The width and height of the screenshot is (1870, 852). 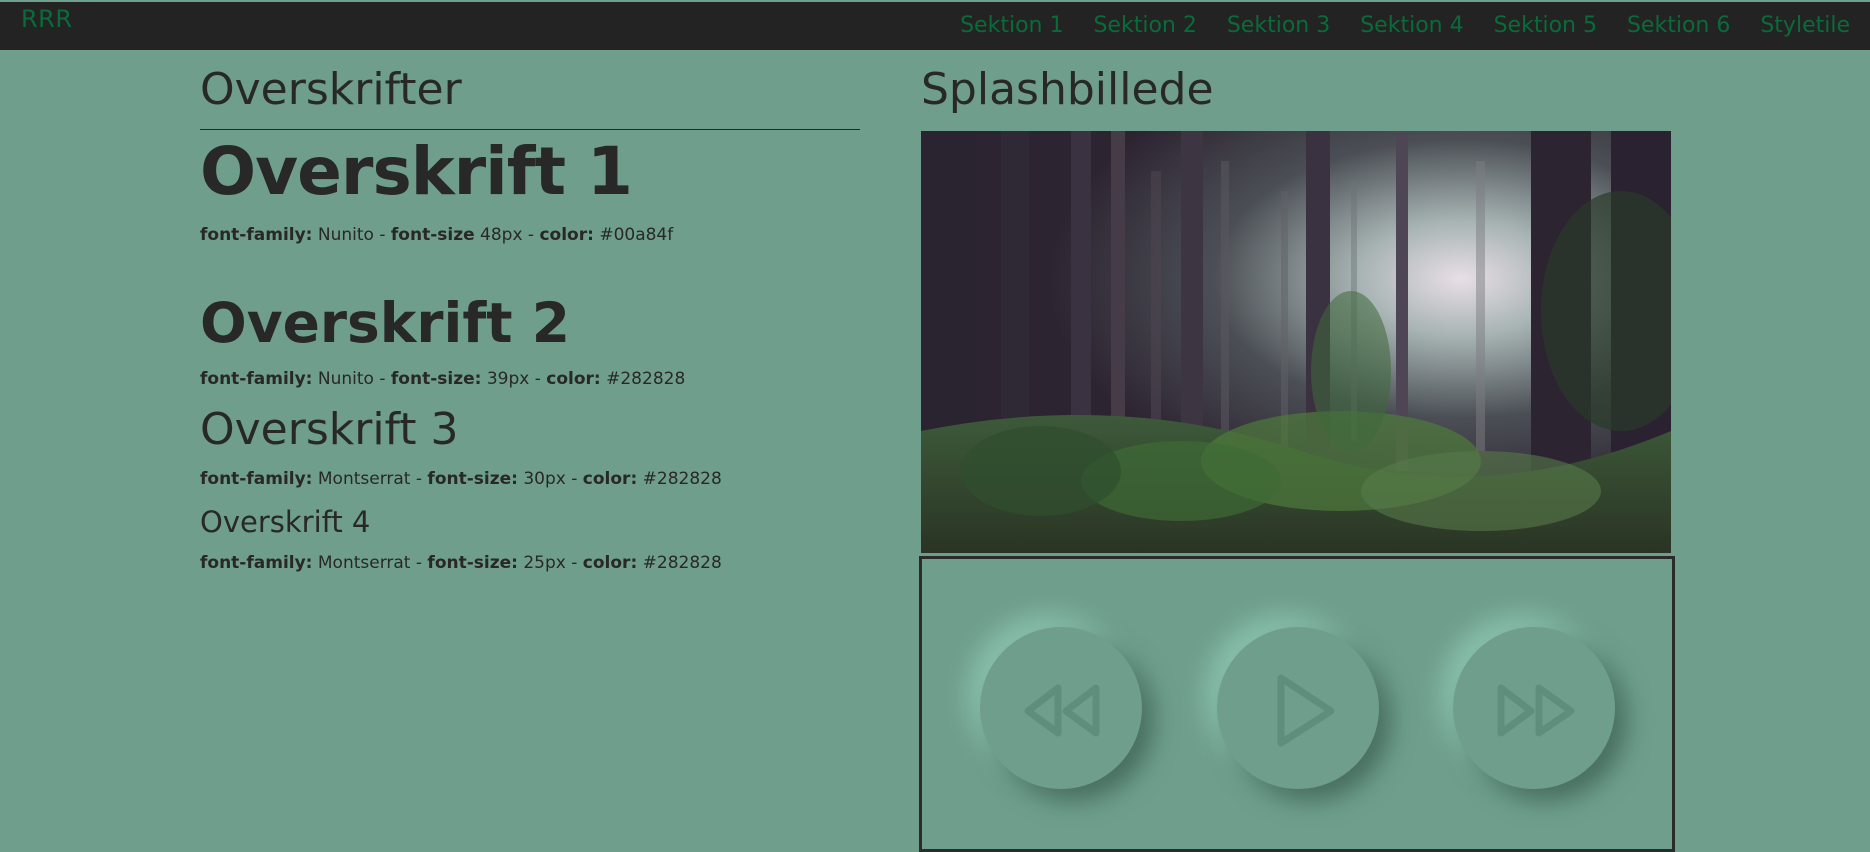 I want to click on fast-forward-button, so click(x=1534, y=708).